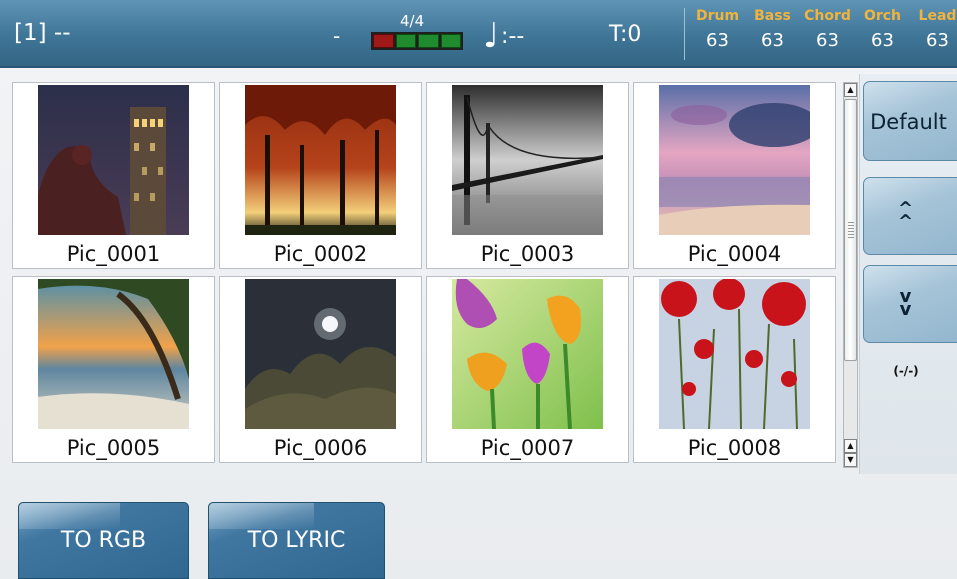 This screenshot has width=957, height=579. Describe the element at coordinates (717, 29) in the screenshot. I see `mixer-channel-drum: Drum 63` at that location.